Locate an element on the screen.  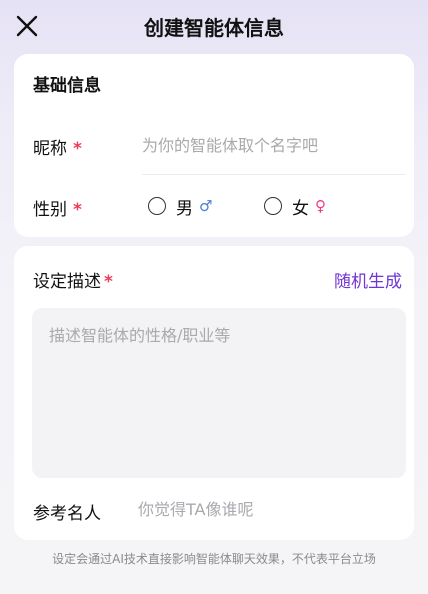
header-bar: 创建智能体信息 is located at coordinates (214, 26).